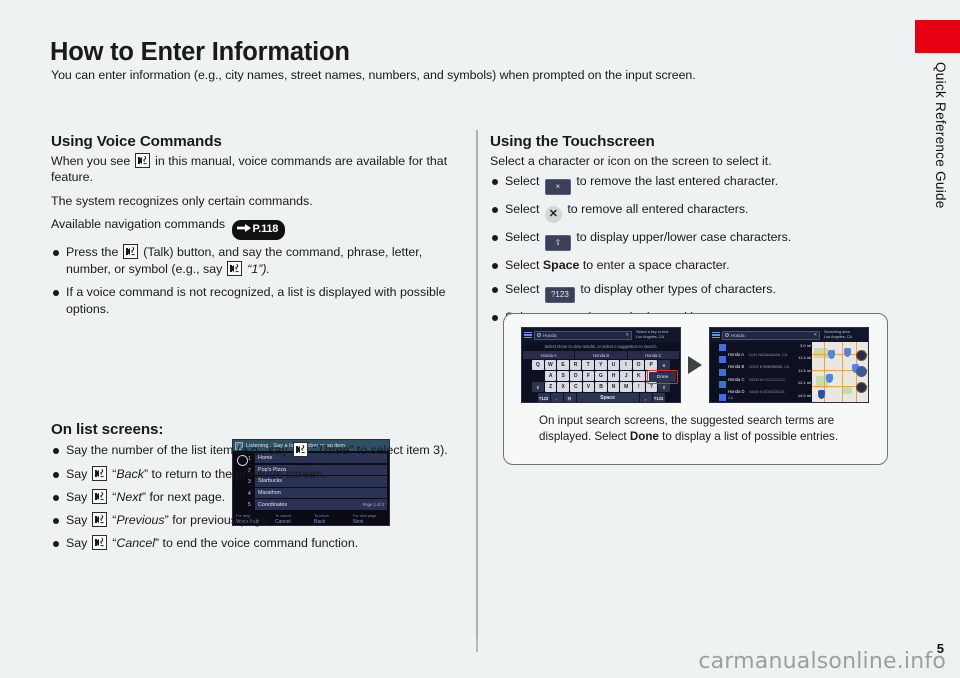 The width and height of the screenshot is (960, 678). What do you see at coordinates (765, 397) in the screenshot?
I see `list-item: Honda E 55555 S EEEEEEEE, CA 14.9 mi` at bounding box center [765, 397].